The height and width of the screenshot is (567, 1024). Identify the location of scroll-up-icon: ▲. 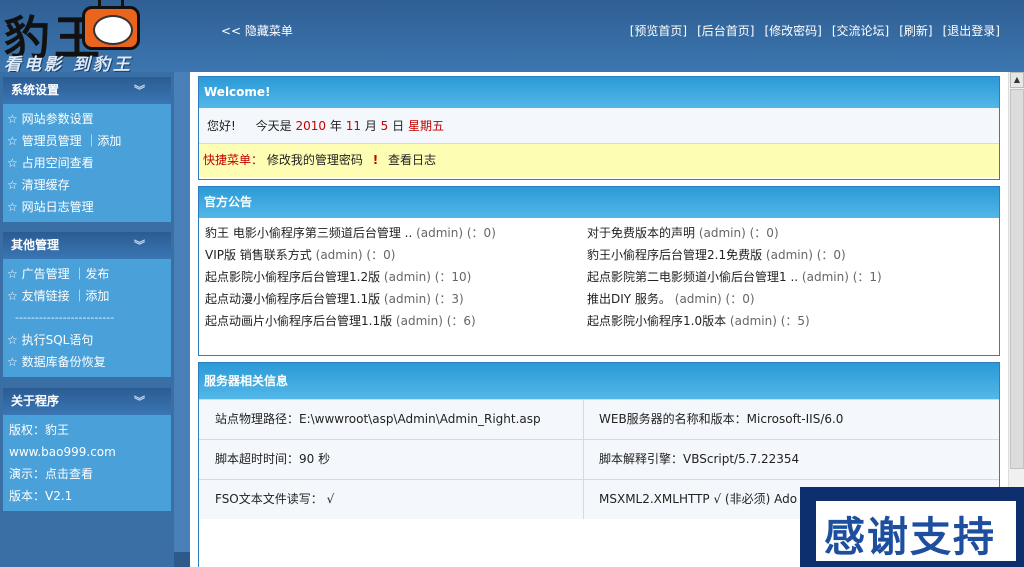
(1017, 80).